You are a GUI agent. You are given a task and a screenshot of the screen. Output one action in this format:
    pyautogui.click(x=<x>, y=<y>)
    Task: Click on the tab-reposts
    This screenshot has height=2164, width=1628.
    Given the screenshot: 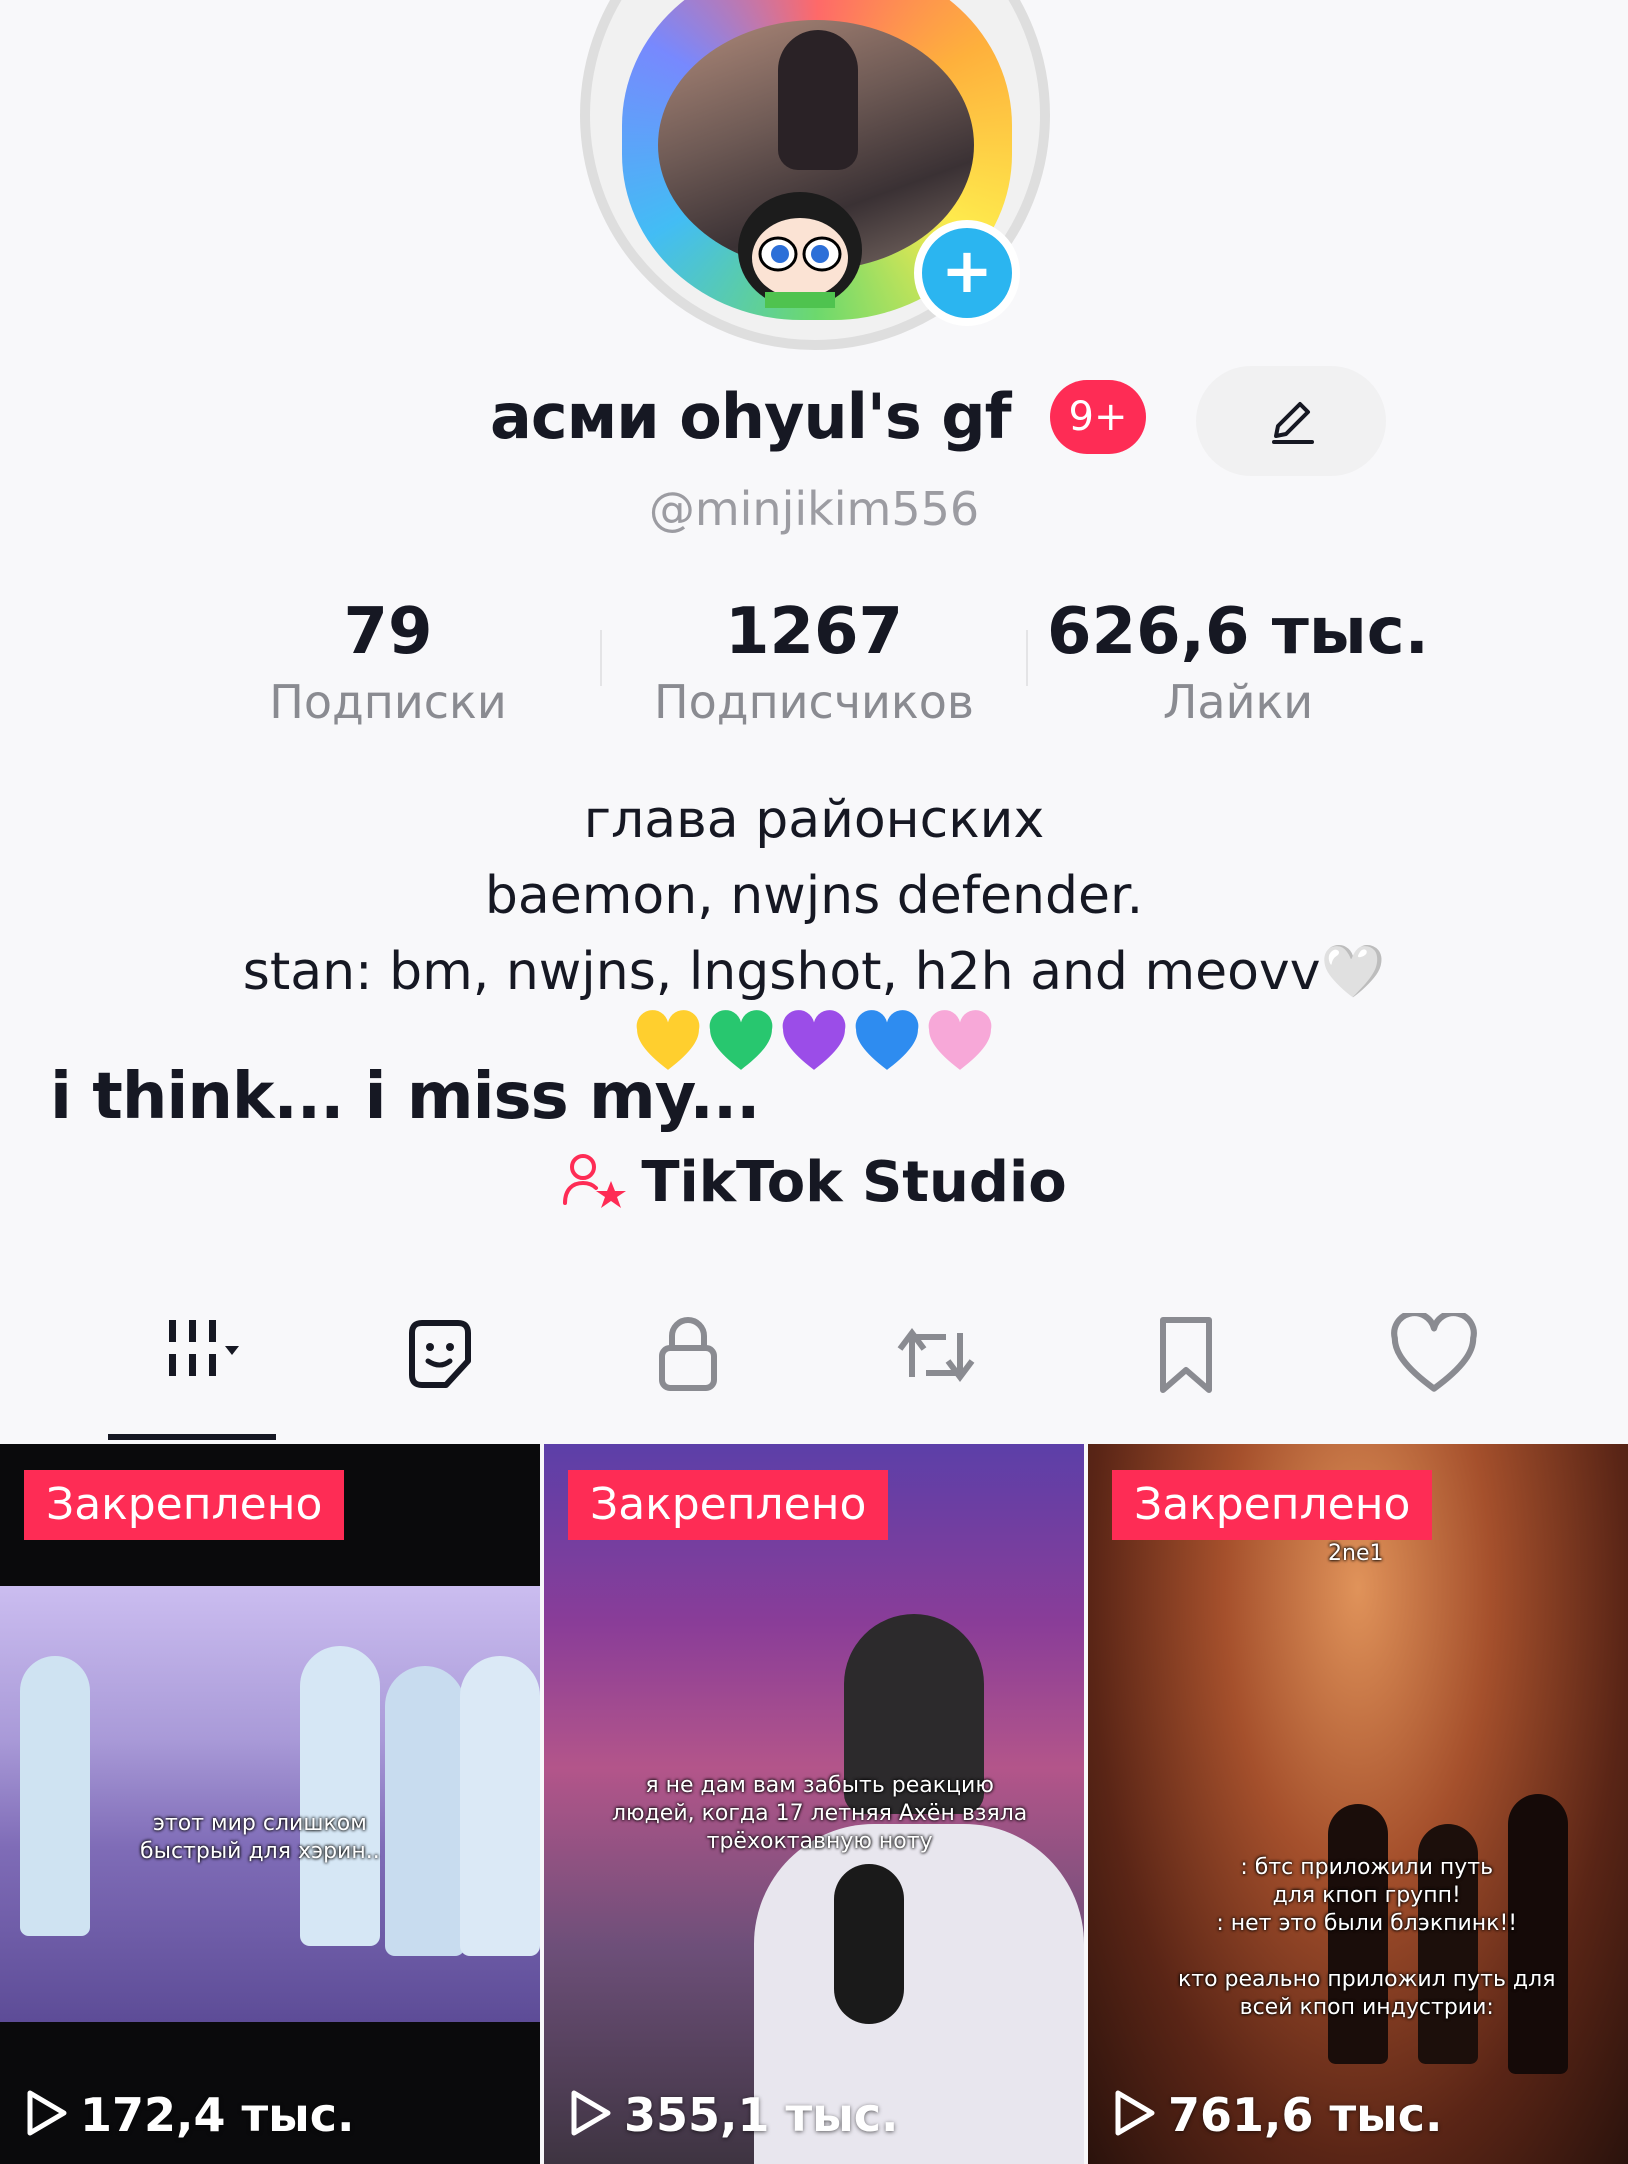 What is the action you would take?
    pyautogui.click(x=936, y=1355)
    